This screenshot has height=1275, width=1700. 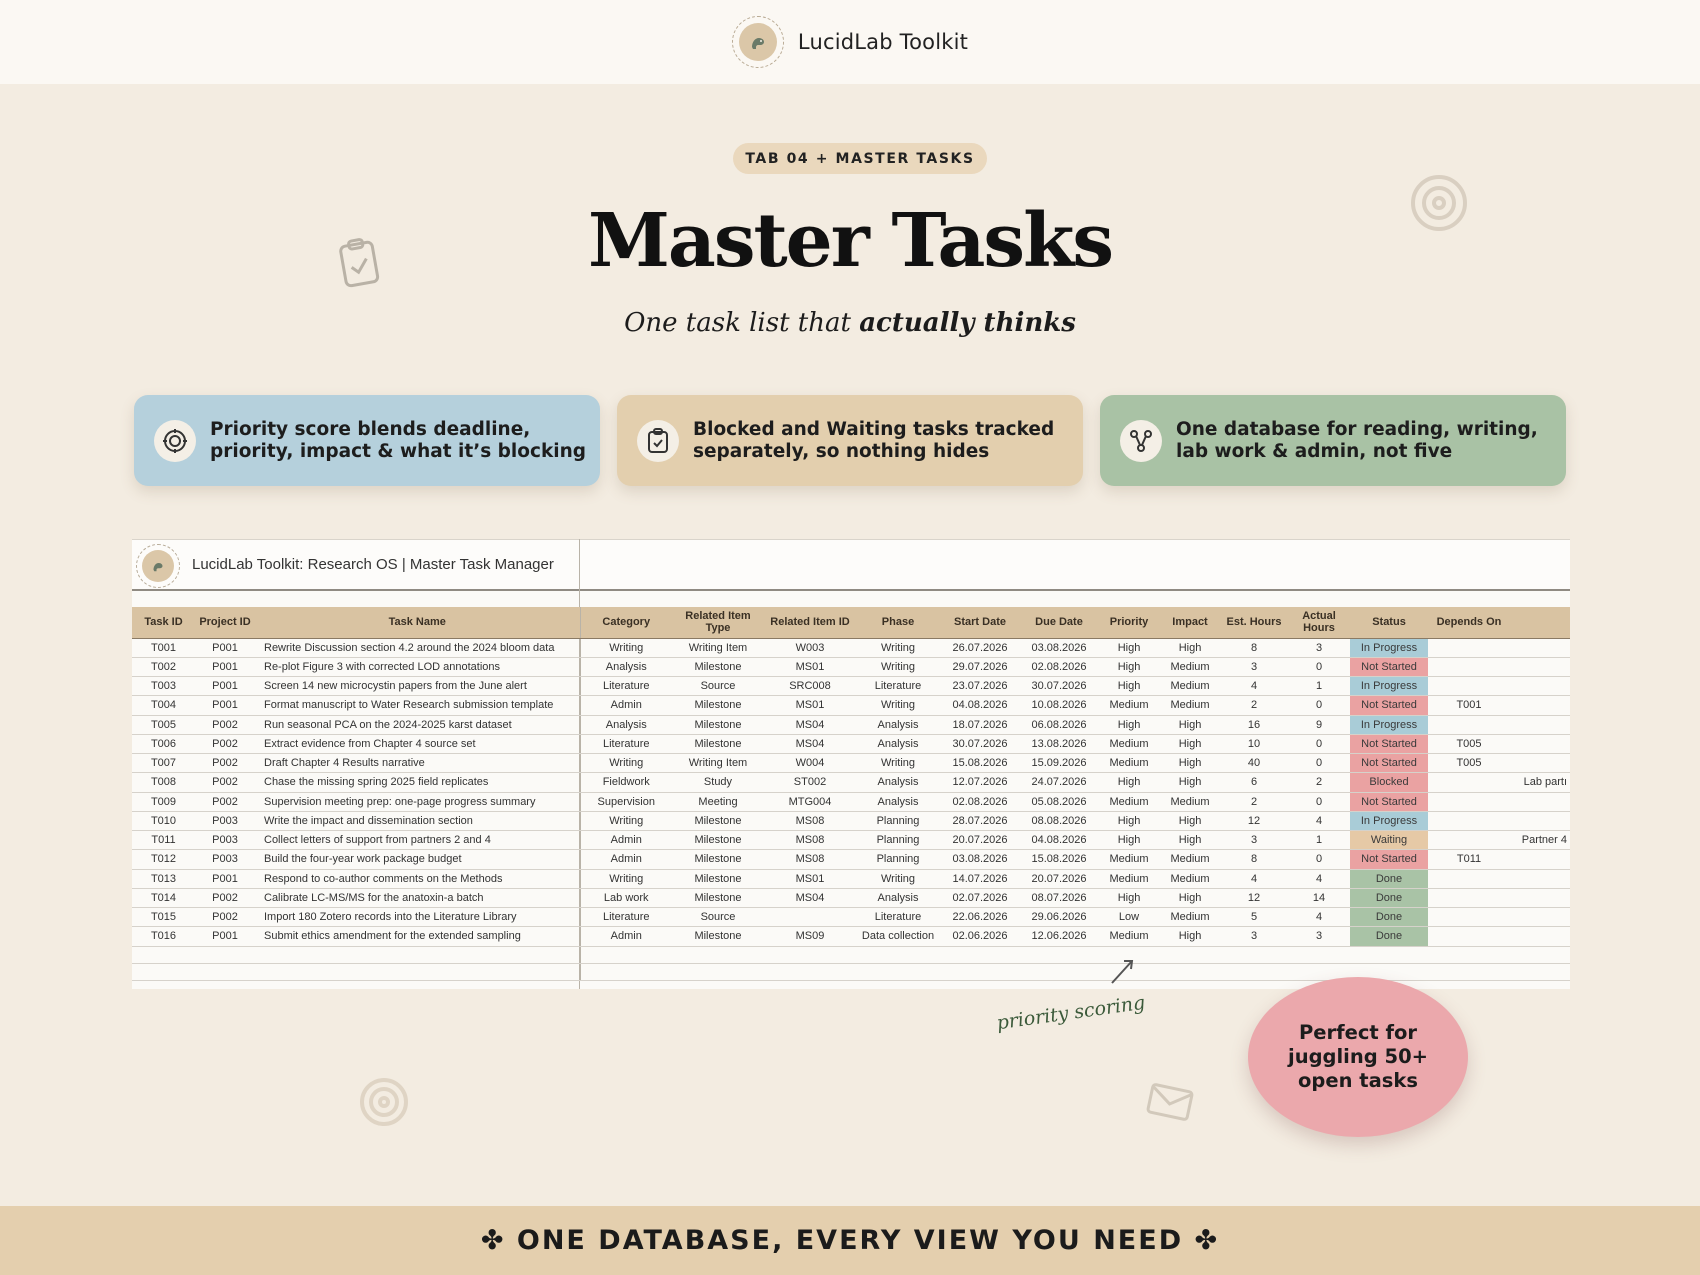 What do you see at coordinates (810, 763) in the screenshot?
I see `table-cell: W004` at bounding box center [810, 763].